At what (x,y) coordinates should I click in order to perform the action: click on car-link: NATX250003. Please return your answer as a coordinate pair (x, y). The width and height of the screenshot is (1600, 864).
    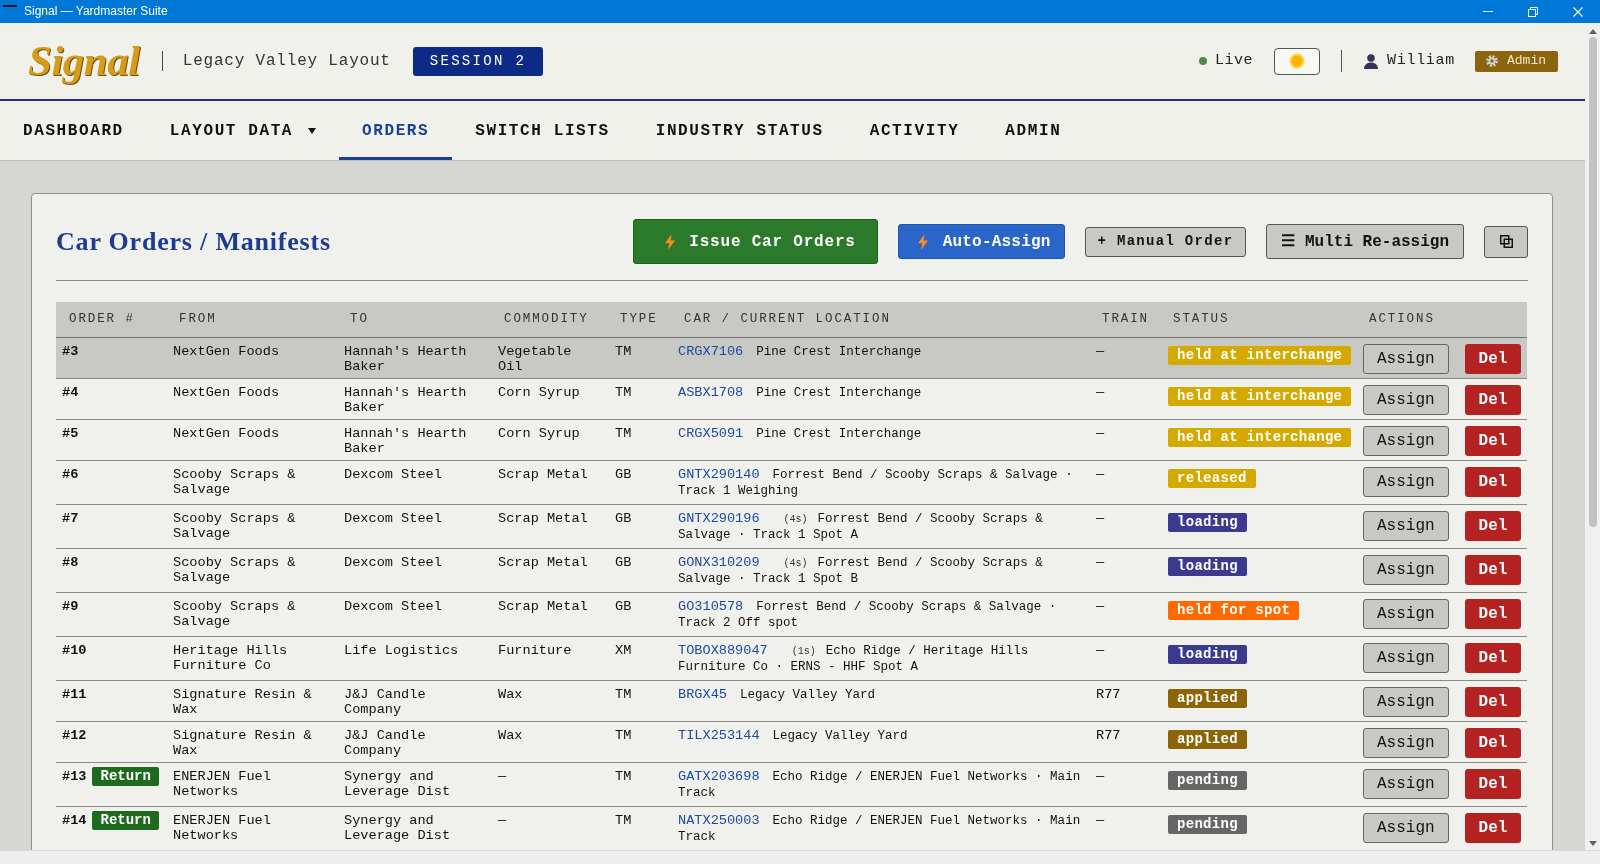
    Looking at the image, I should click on (719, 820).